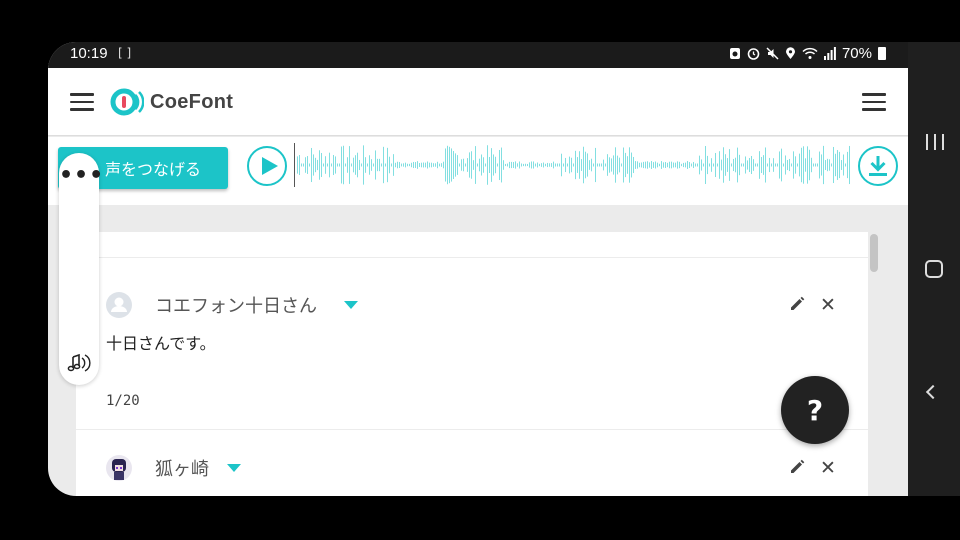  I want to click on entry-counter: 1/20, so click(123, 401).